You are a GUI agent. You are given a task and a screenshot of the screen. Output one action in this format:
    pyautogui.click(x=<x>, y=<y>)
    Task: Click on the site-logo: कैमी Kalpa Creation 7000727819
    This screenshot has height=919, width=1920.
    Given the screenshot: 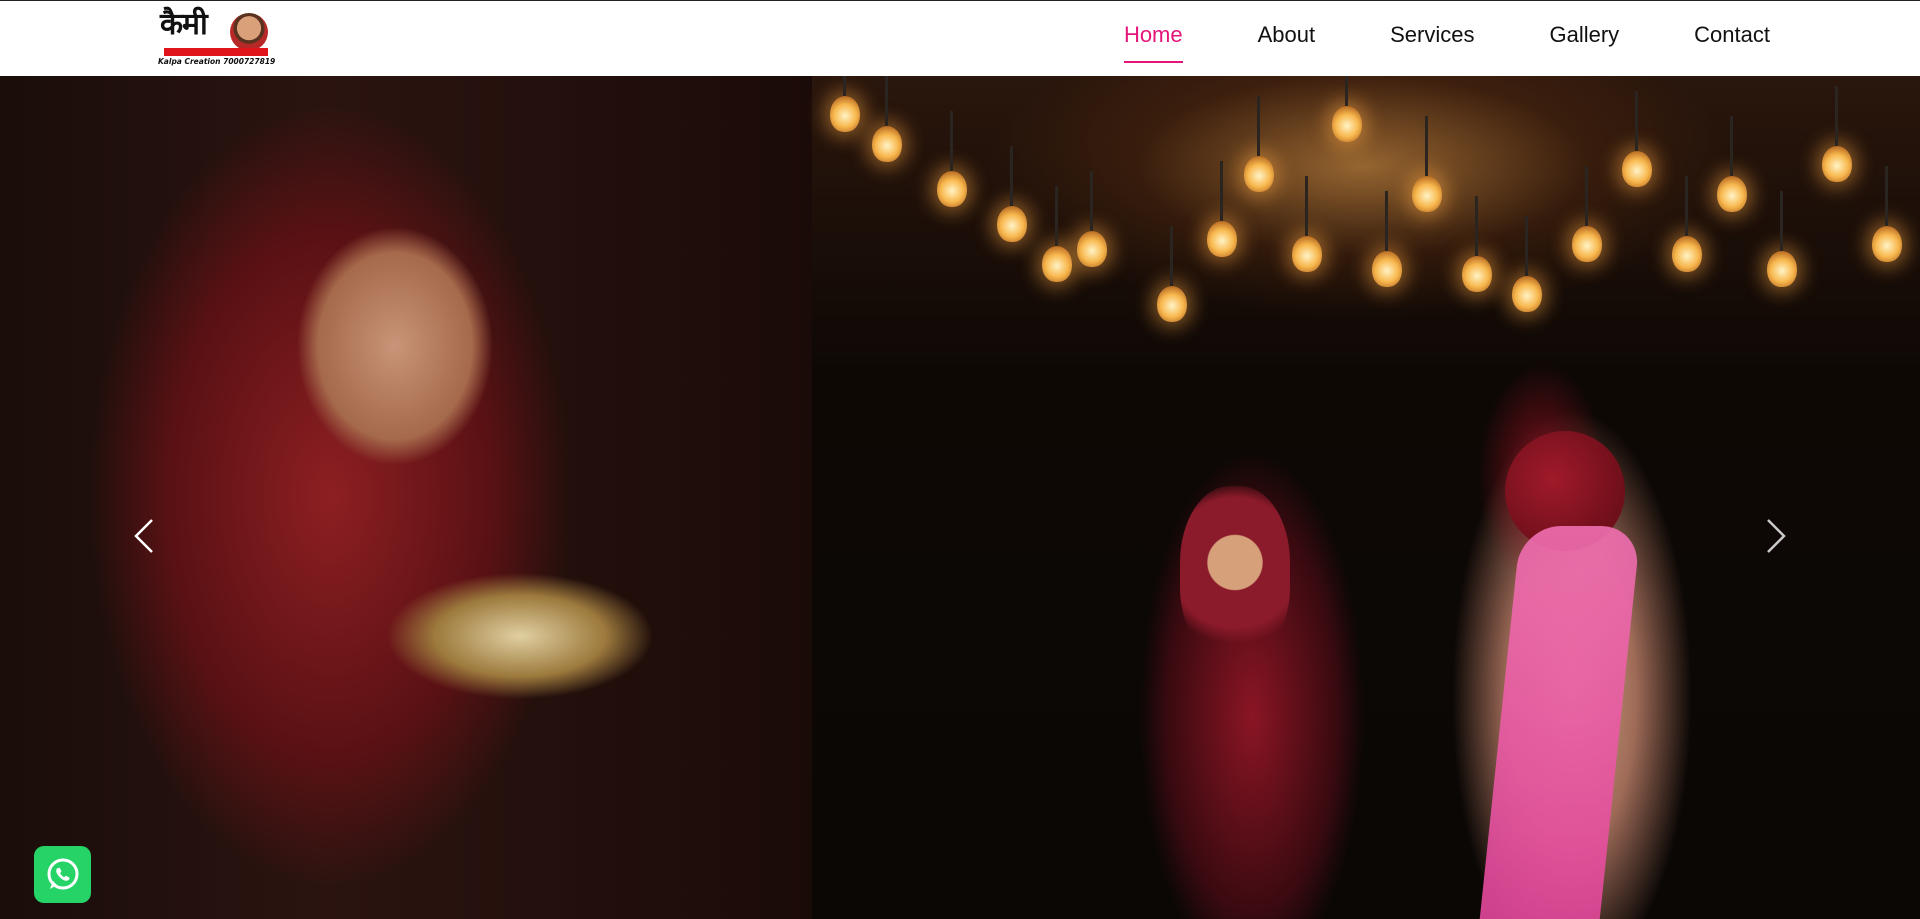 What is the action you would take?
    pyautogui.click(x=216, y=37)
    